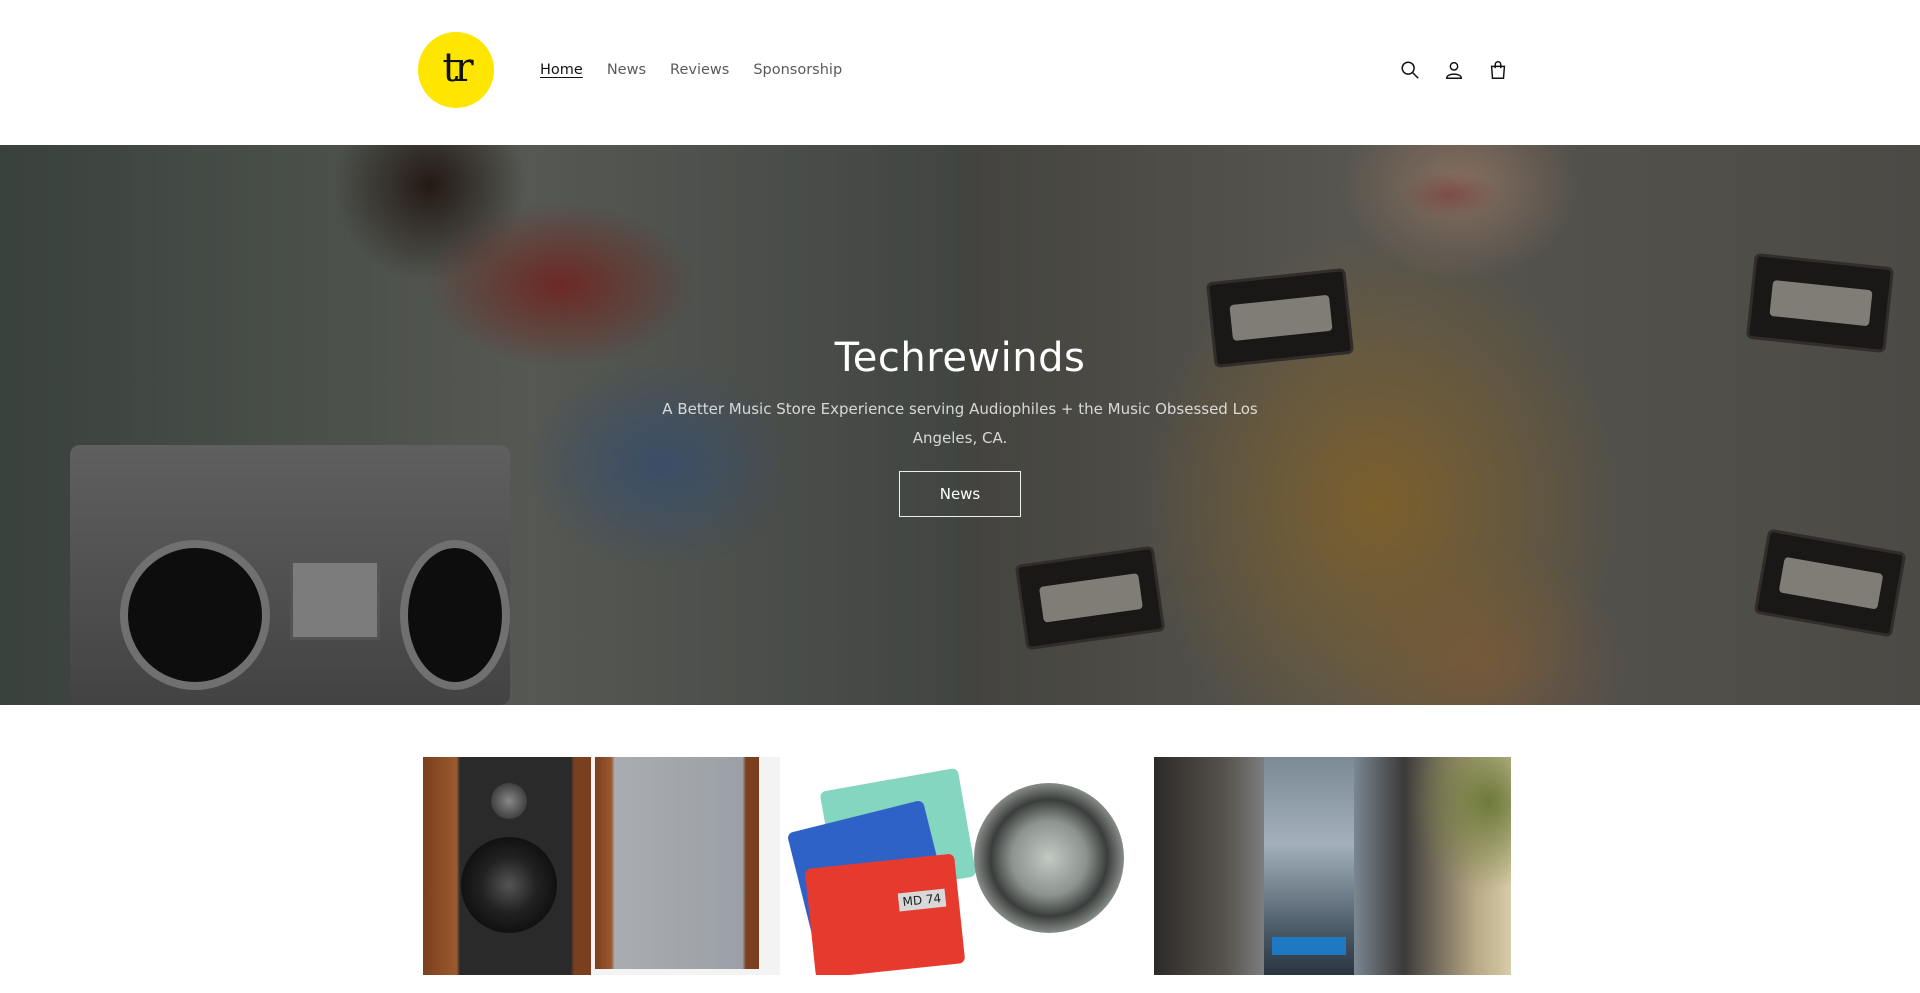 Image resolution: width=1920 pixels, height=993 pixels. What do you see at coordinates (922, 900) in the screenshot?
I see `minidisc-label: MD 74` at bounding box center [922, 900].